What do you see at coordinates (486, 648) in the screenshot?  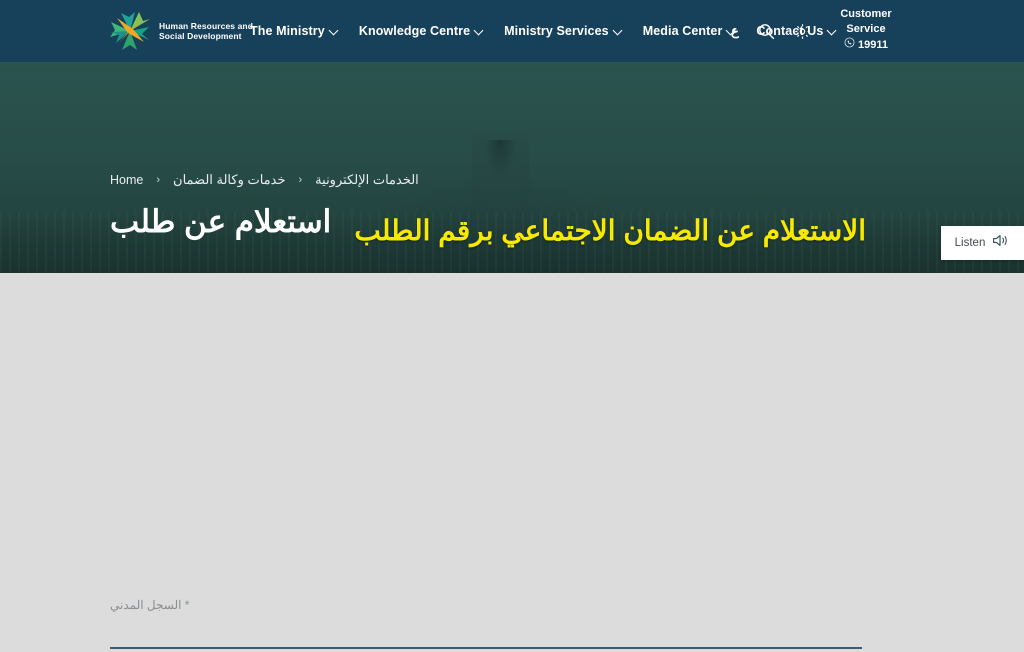 I see `national-id-underline` at bounding box center [486, 648].